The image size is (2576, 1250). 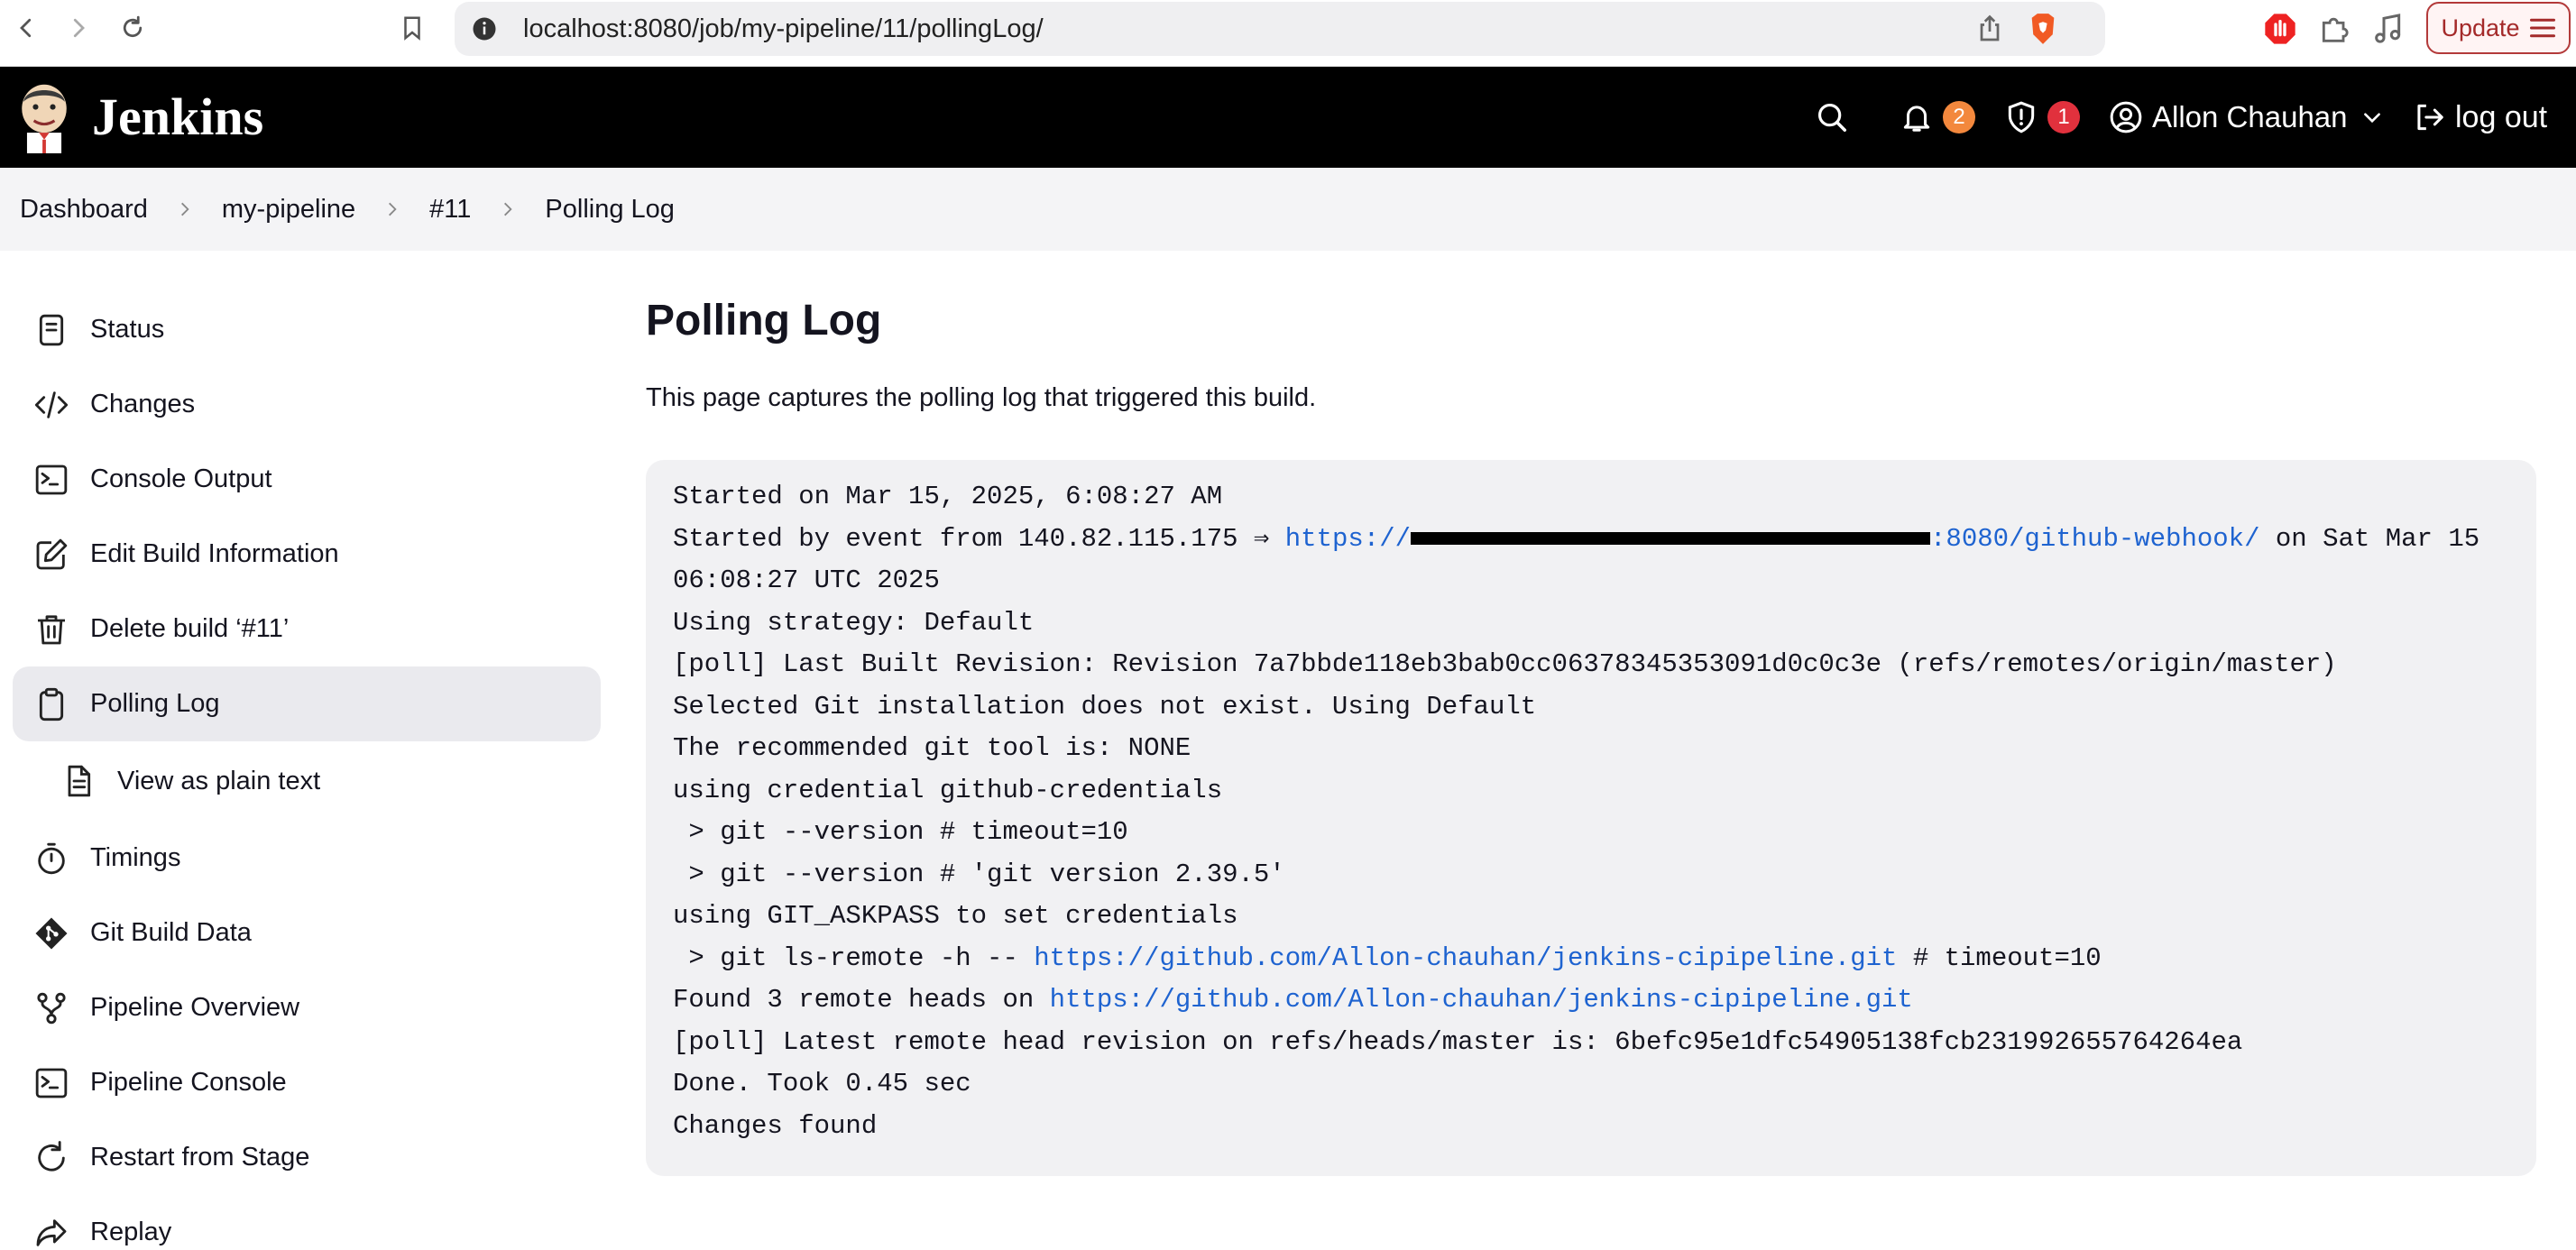 What do you see at coordinates (307, 329) in the screenshot?
I see `sidebar-item-status: Status` at bounding box center [307, 329].